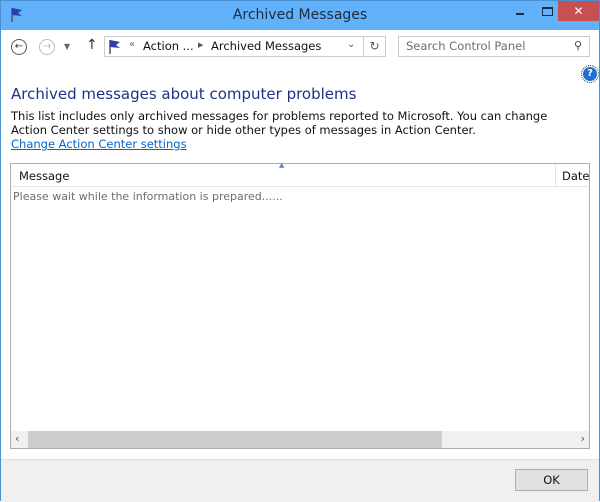  I want to click on address-overflow-icon: «, so click(132, 44).